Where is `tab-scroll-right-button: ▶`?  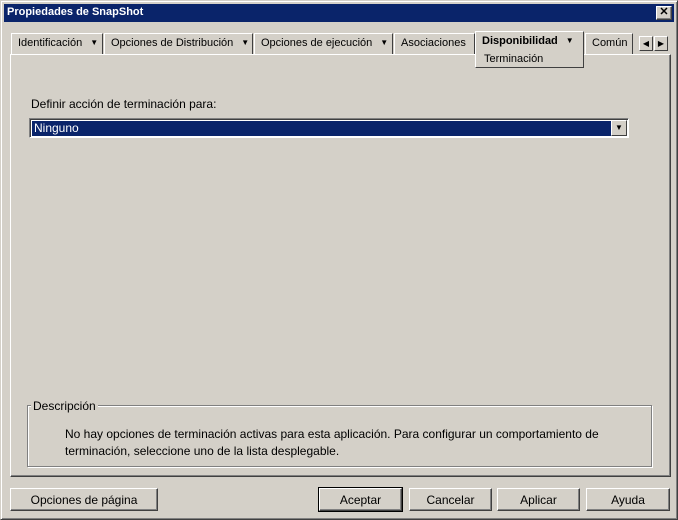
tab-scroll-right-button: ▶ is located at coordinates (661, 43).